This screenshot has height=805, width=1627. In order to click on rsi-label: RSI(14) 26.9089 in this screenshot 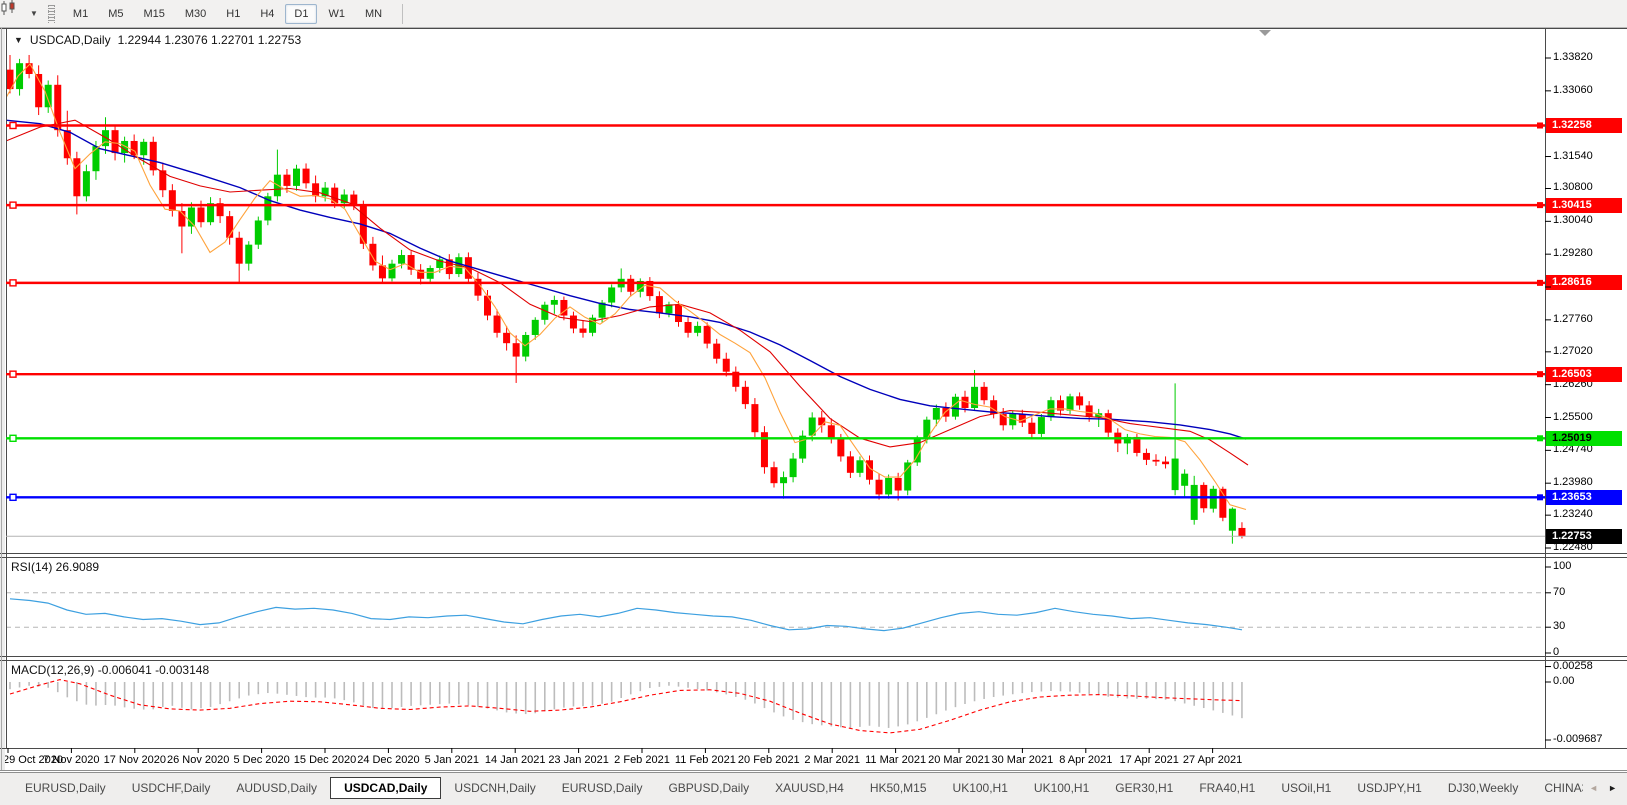, I will do `click(55, 567)`.